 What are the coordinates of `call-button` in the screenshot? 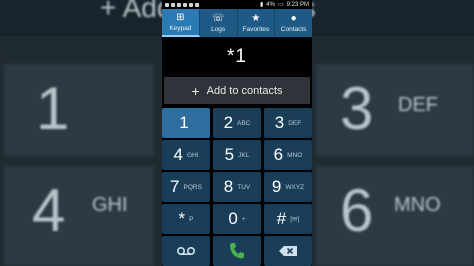 It's located at (237, 251).